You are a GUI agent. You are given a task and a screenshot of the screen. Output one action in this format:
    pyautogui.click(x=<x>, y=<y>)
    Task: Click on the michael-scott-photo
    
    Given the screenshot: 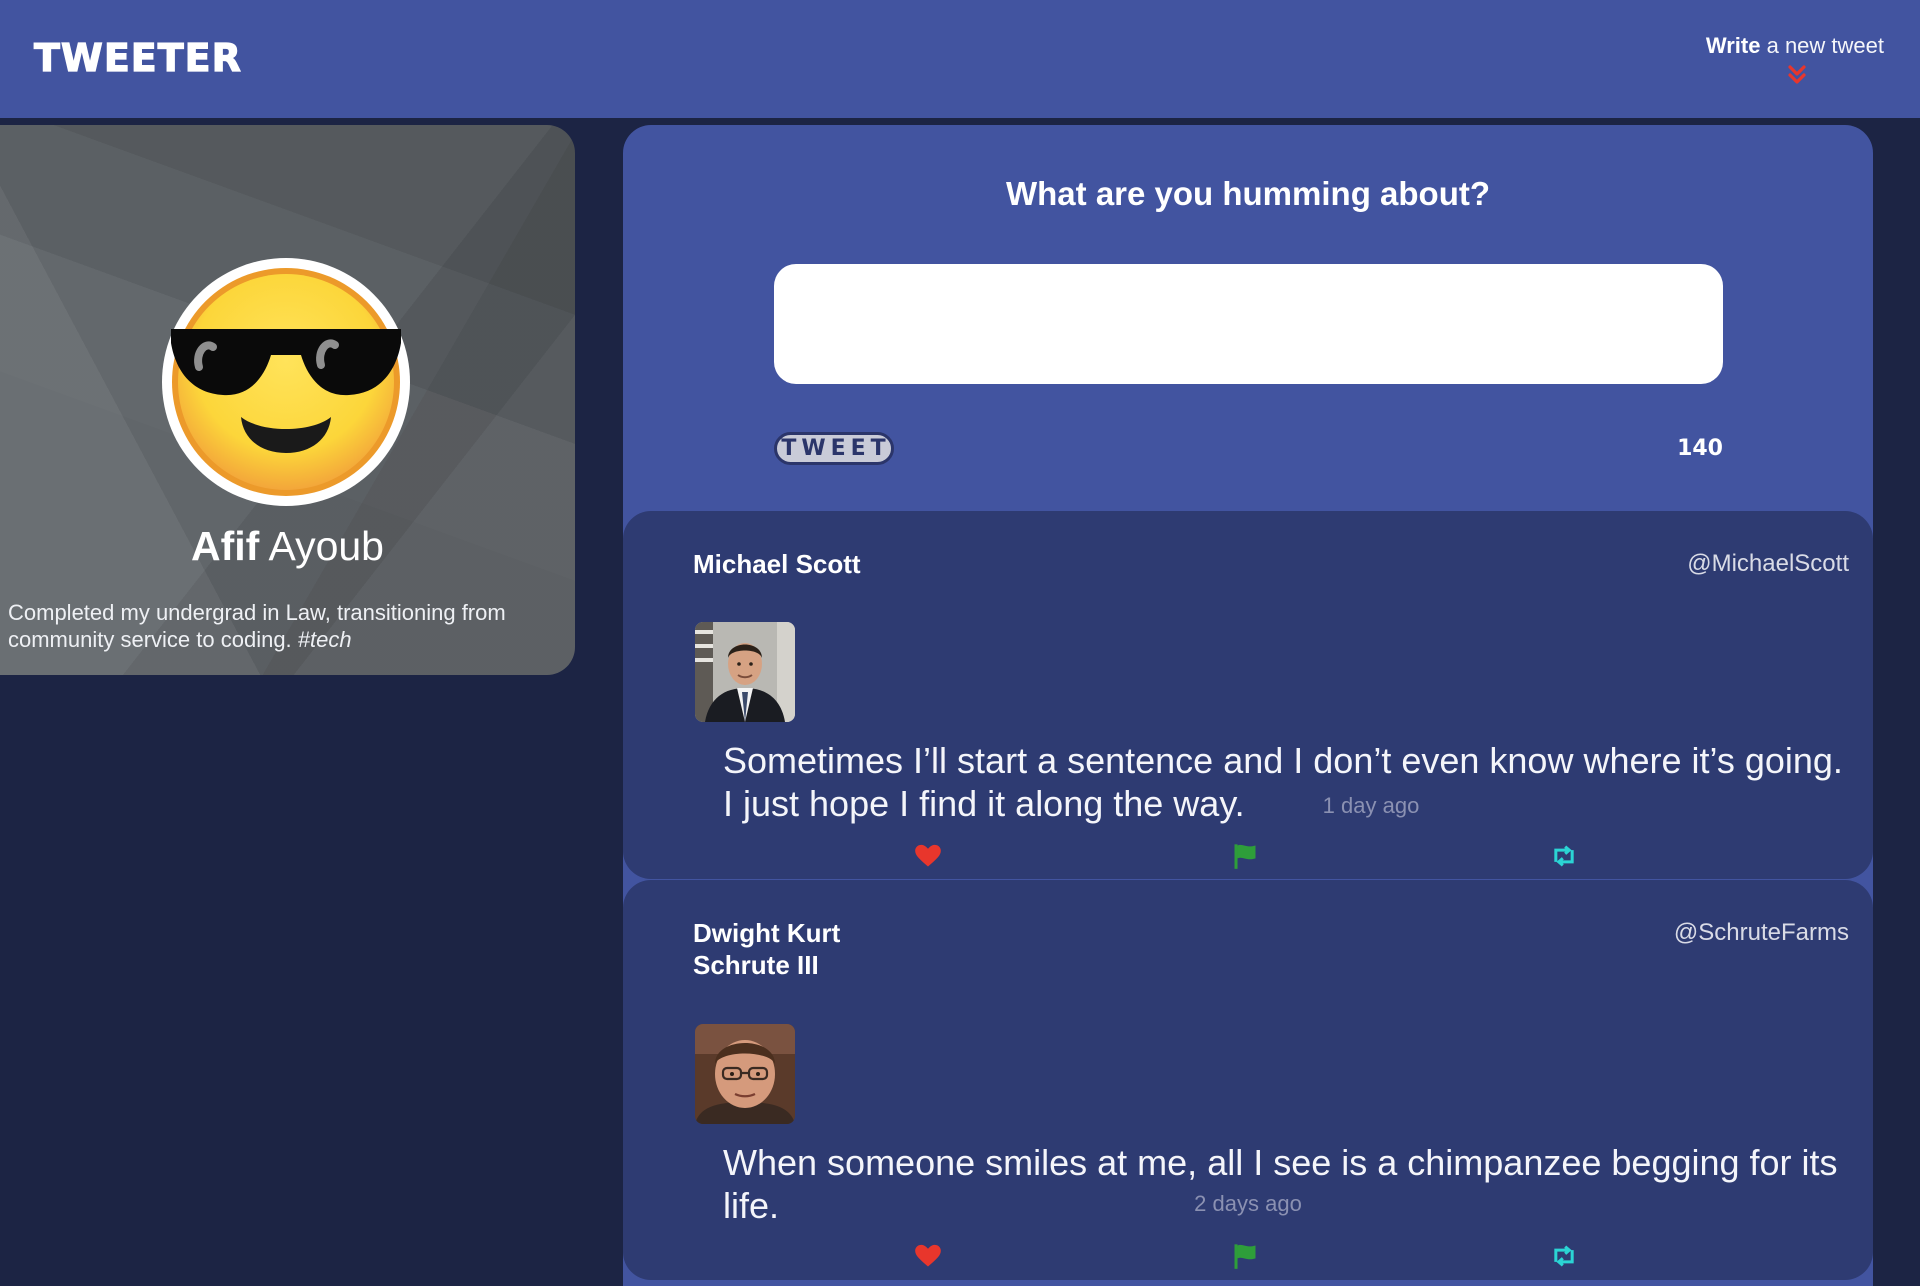 What is the action you would take?
    pyautogui.click(x=745, y=672)
    